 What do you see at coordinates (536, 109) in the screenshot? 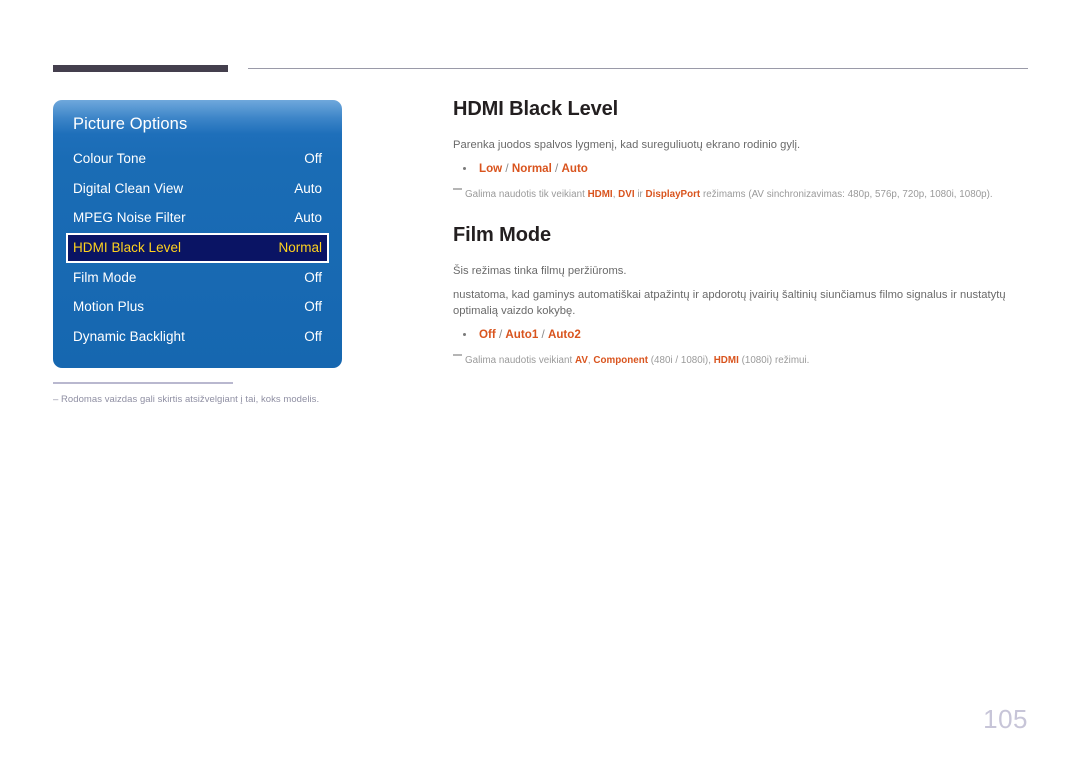
I see `section-title-hdmi-black-level: HDMI Black Level` at bounding box center [536, 109].